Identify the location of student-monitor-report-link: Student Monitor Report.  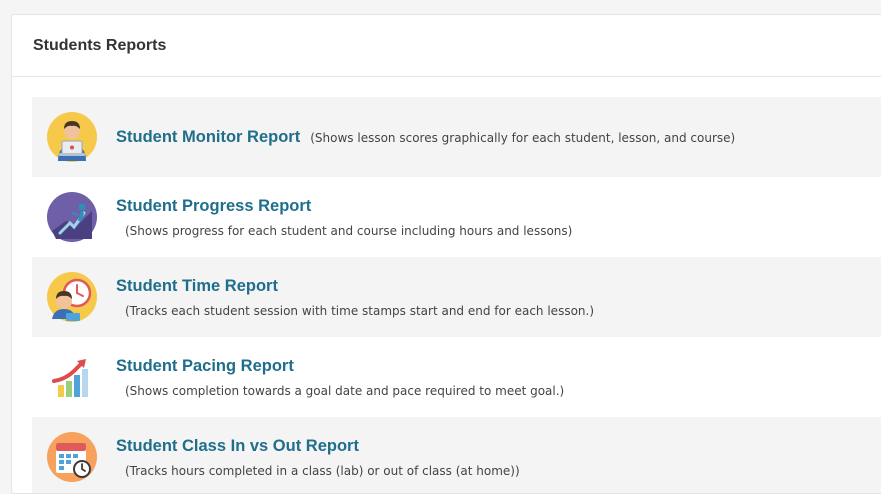
(208, 137).